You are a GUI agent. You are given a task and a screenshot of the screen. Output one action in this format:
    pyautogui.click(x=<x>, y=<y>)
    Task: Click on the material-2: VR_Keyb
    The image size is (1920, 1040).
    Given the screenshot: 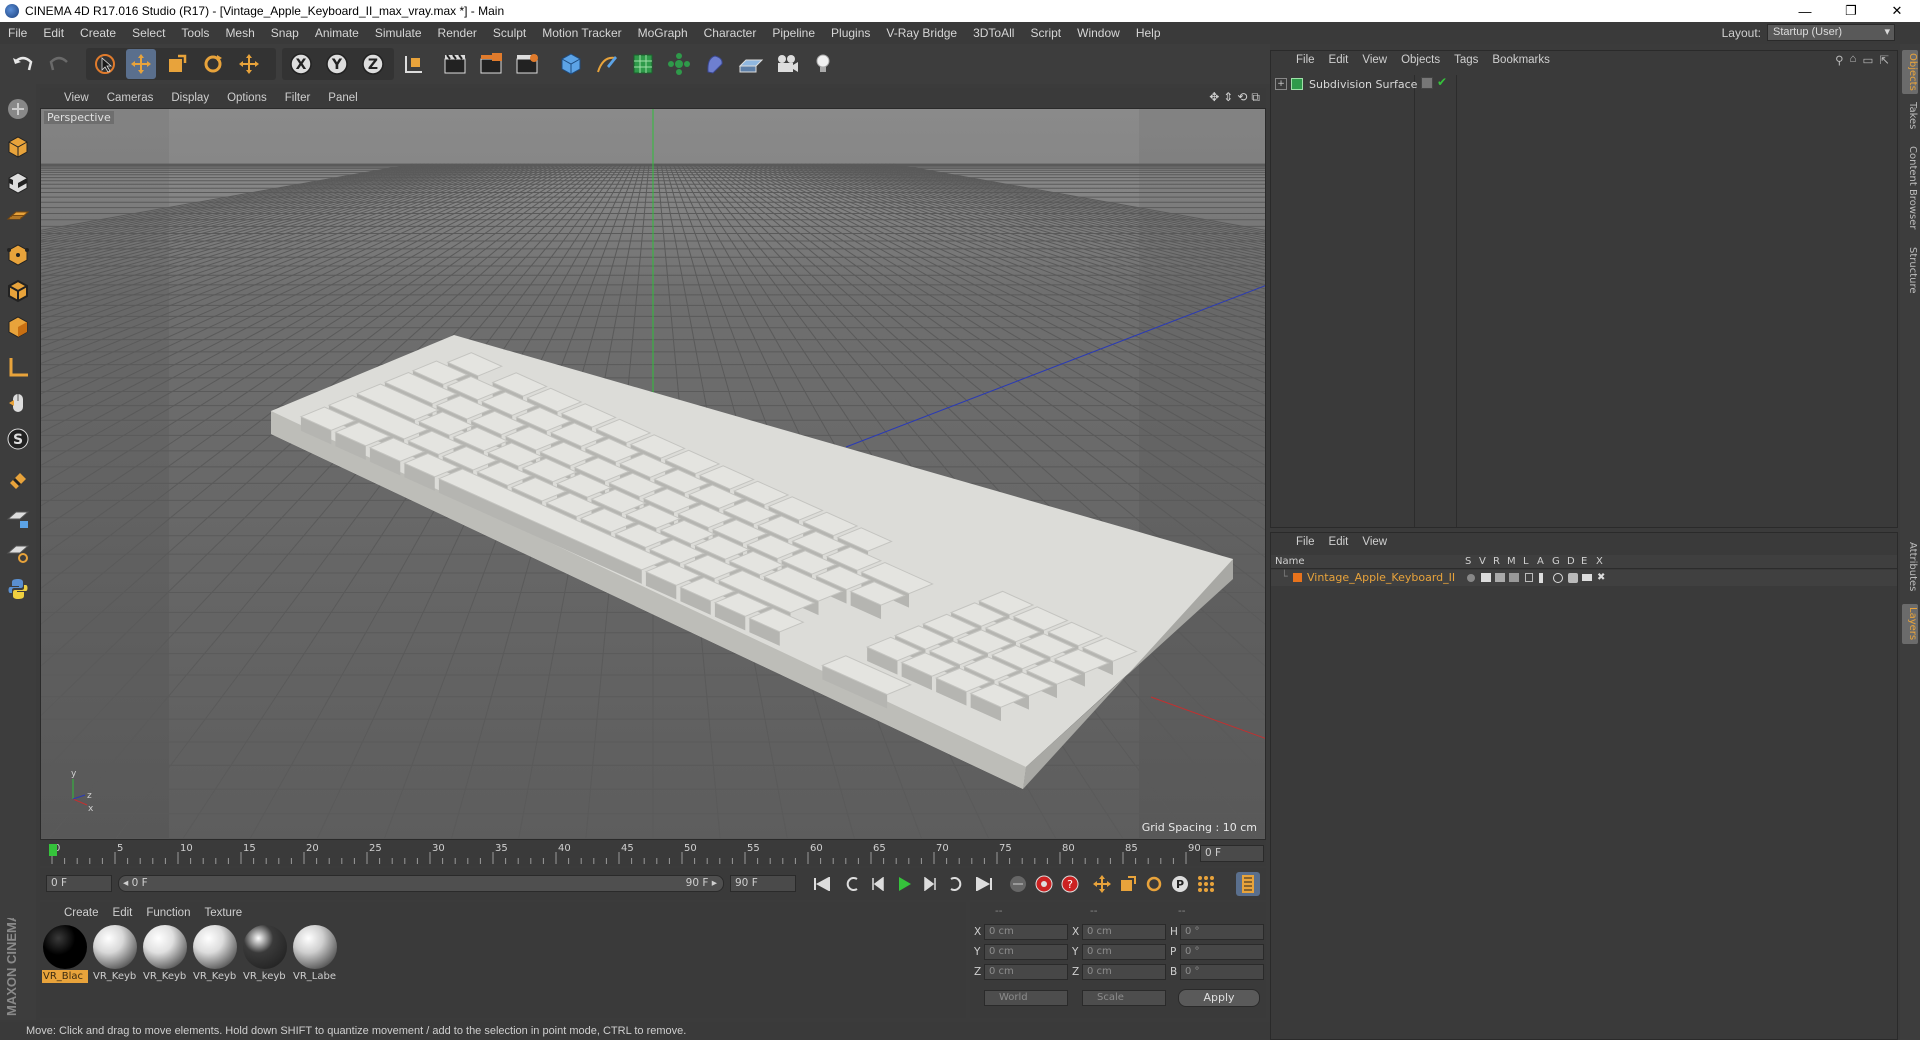 What is the action you would take?
    pyautogui.click(x=165, y=954)
    